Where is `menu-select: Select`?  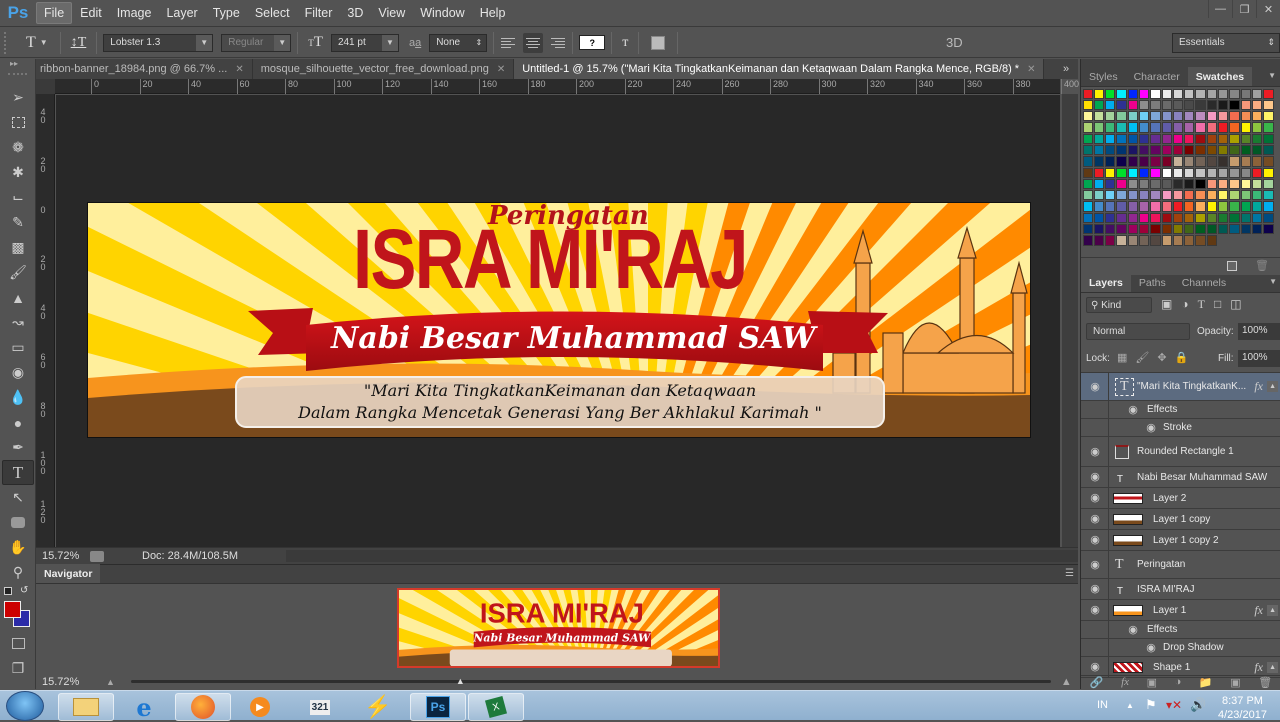
menu-select: Select is located at coordinates (272, 13).